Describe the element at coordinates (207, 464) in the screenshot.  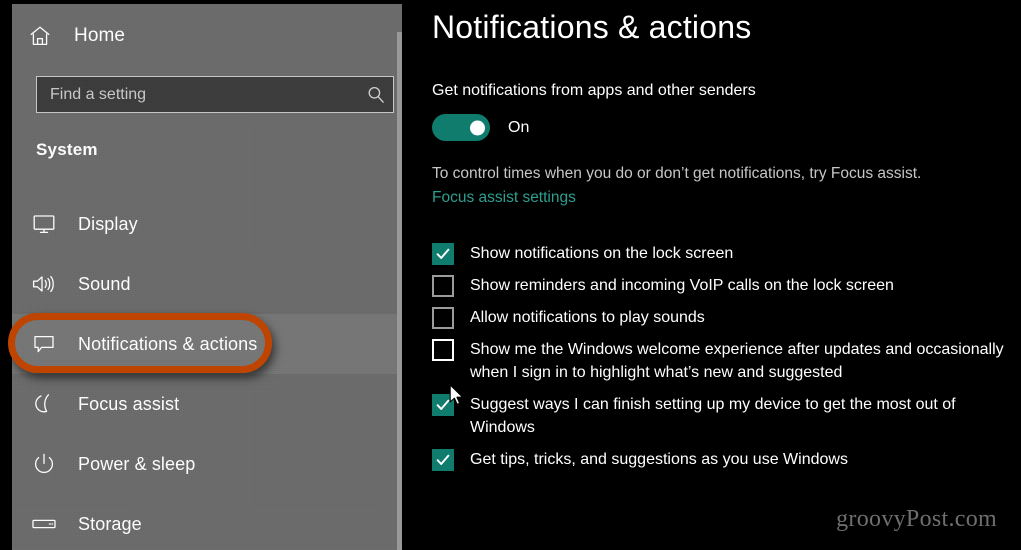
I see `sidebar-item-power-and-sleep: Power & sleep` at that location.